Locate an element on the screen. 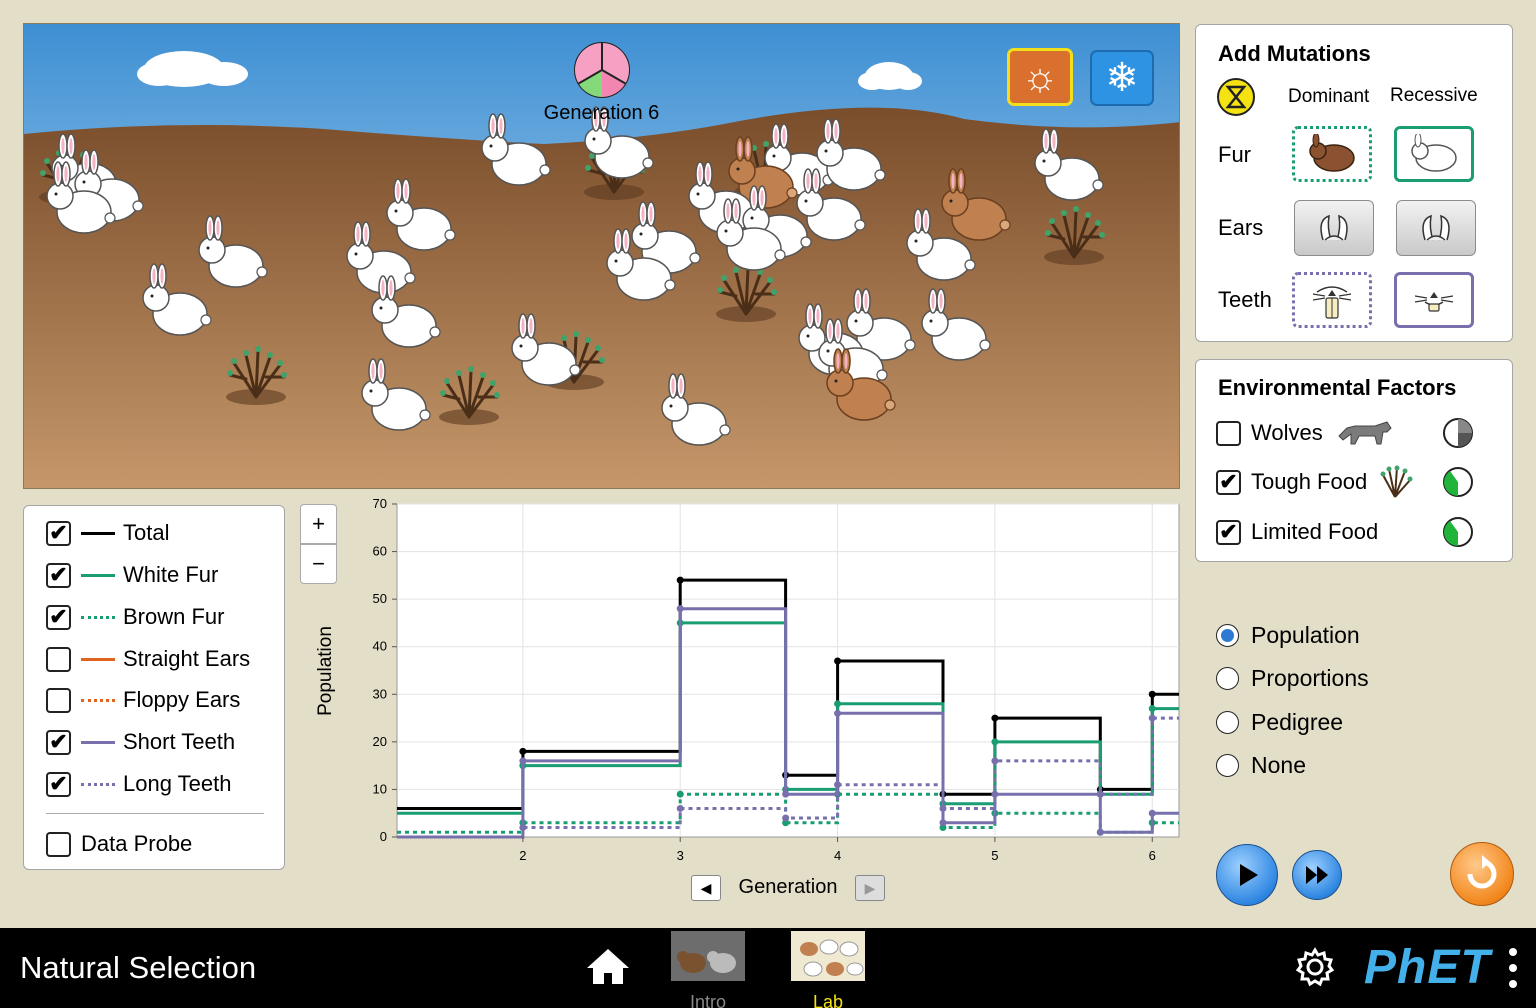 Image resolution: width=1536 pixels, height=1008 pixels. brown-fur-icon is located at coordinates (1332, 153).